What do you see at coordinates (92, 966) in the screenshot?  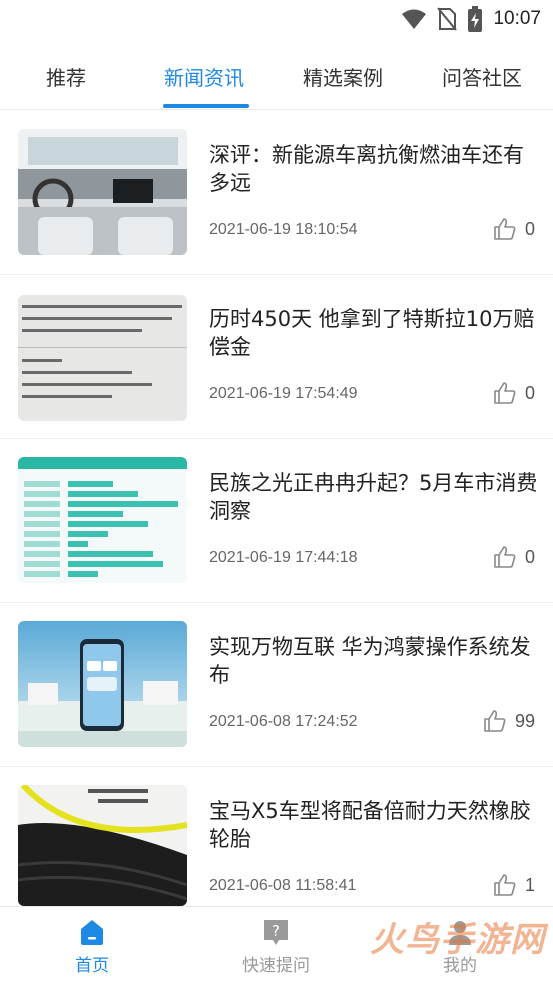 I see `nav-home-label: 首页` at bounding box center [92, 966].